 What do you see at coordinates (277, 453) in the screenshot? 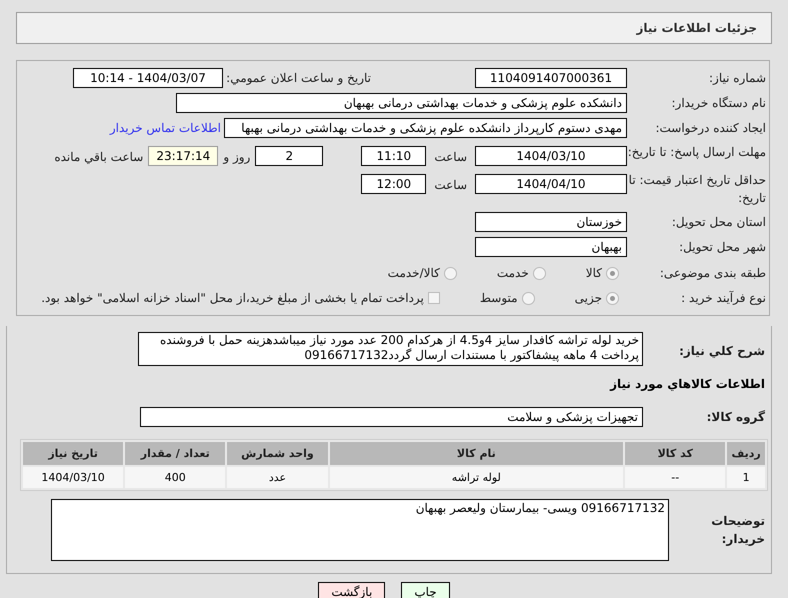
I see `column-header: واحد شمارش` at bounding box center [277, 453].